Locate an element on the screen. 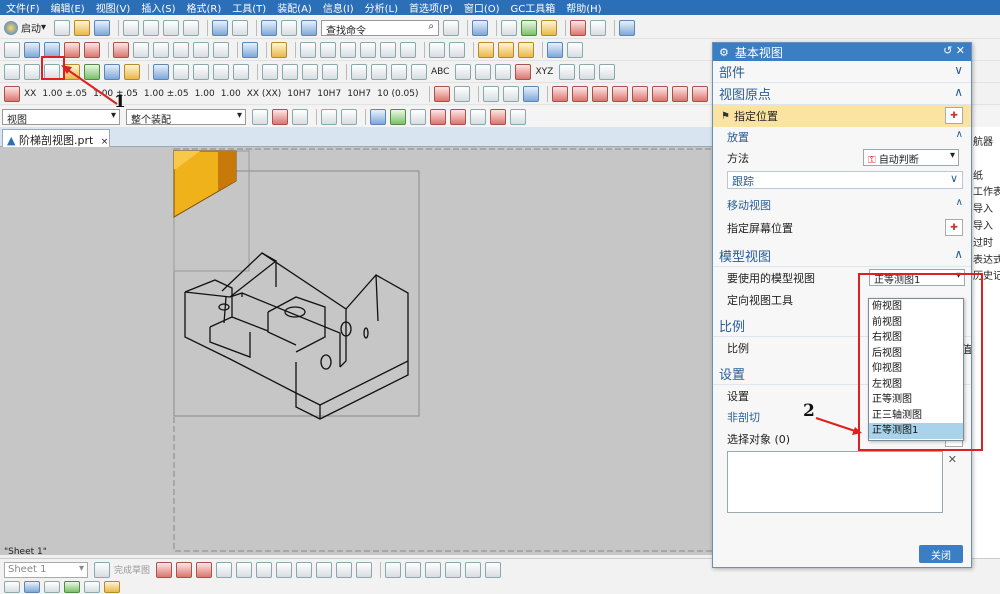 The width and height of the screenshot is (1000, 594). tol-xx: XX is located at coordinates (30, 94).